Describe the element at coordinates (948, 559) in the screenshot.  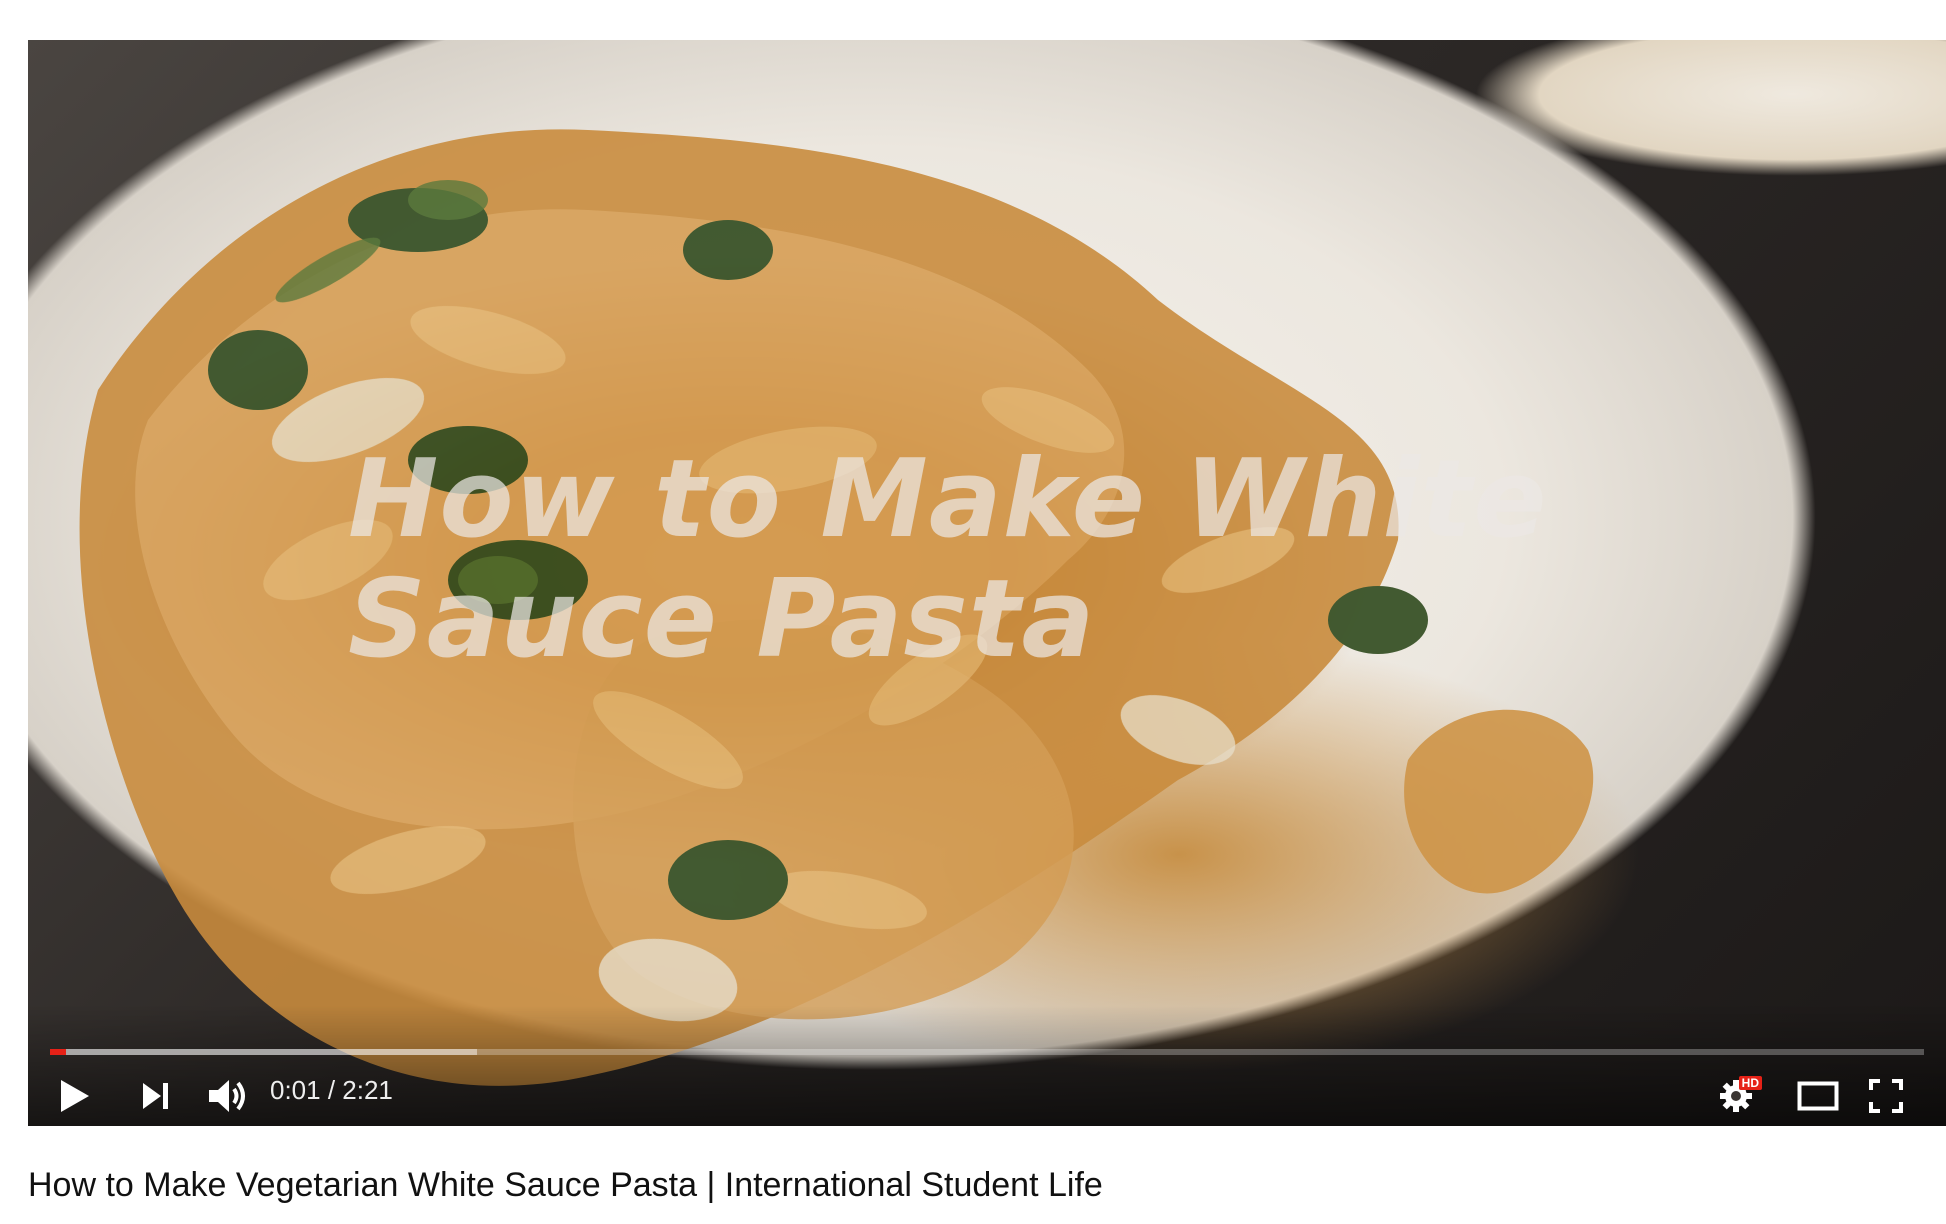
I see `video-overlay-title: How to Make White Sauce Pasta` at that location.